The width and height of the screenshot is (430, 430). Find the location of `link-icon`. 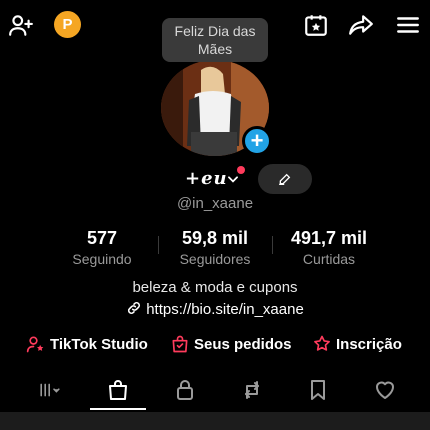

link-icon is located at coordinates (134, 310).